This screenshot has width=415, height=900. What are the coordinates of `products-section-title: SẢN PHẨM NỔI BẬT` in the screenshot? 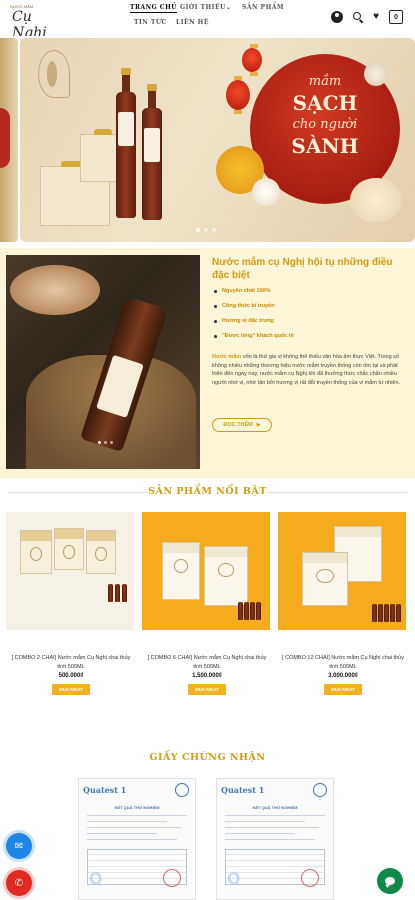 It's located at (207, 491).